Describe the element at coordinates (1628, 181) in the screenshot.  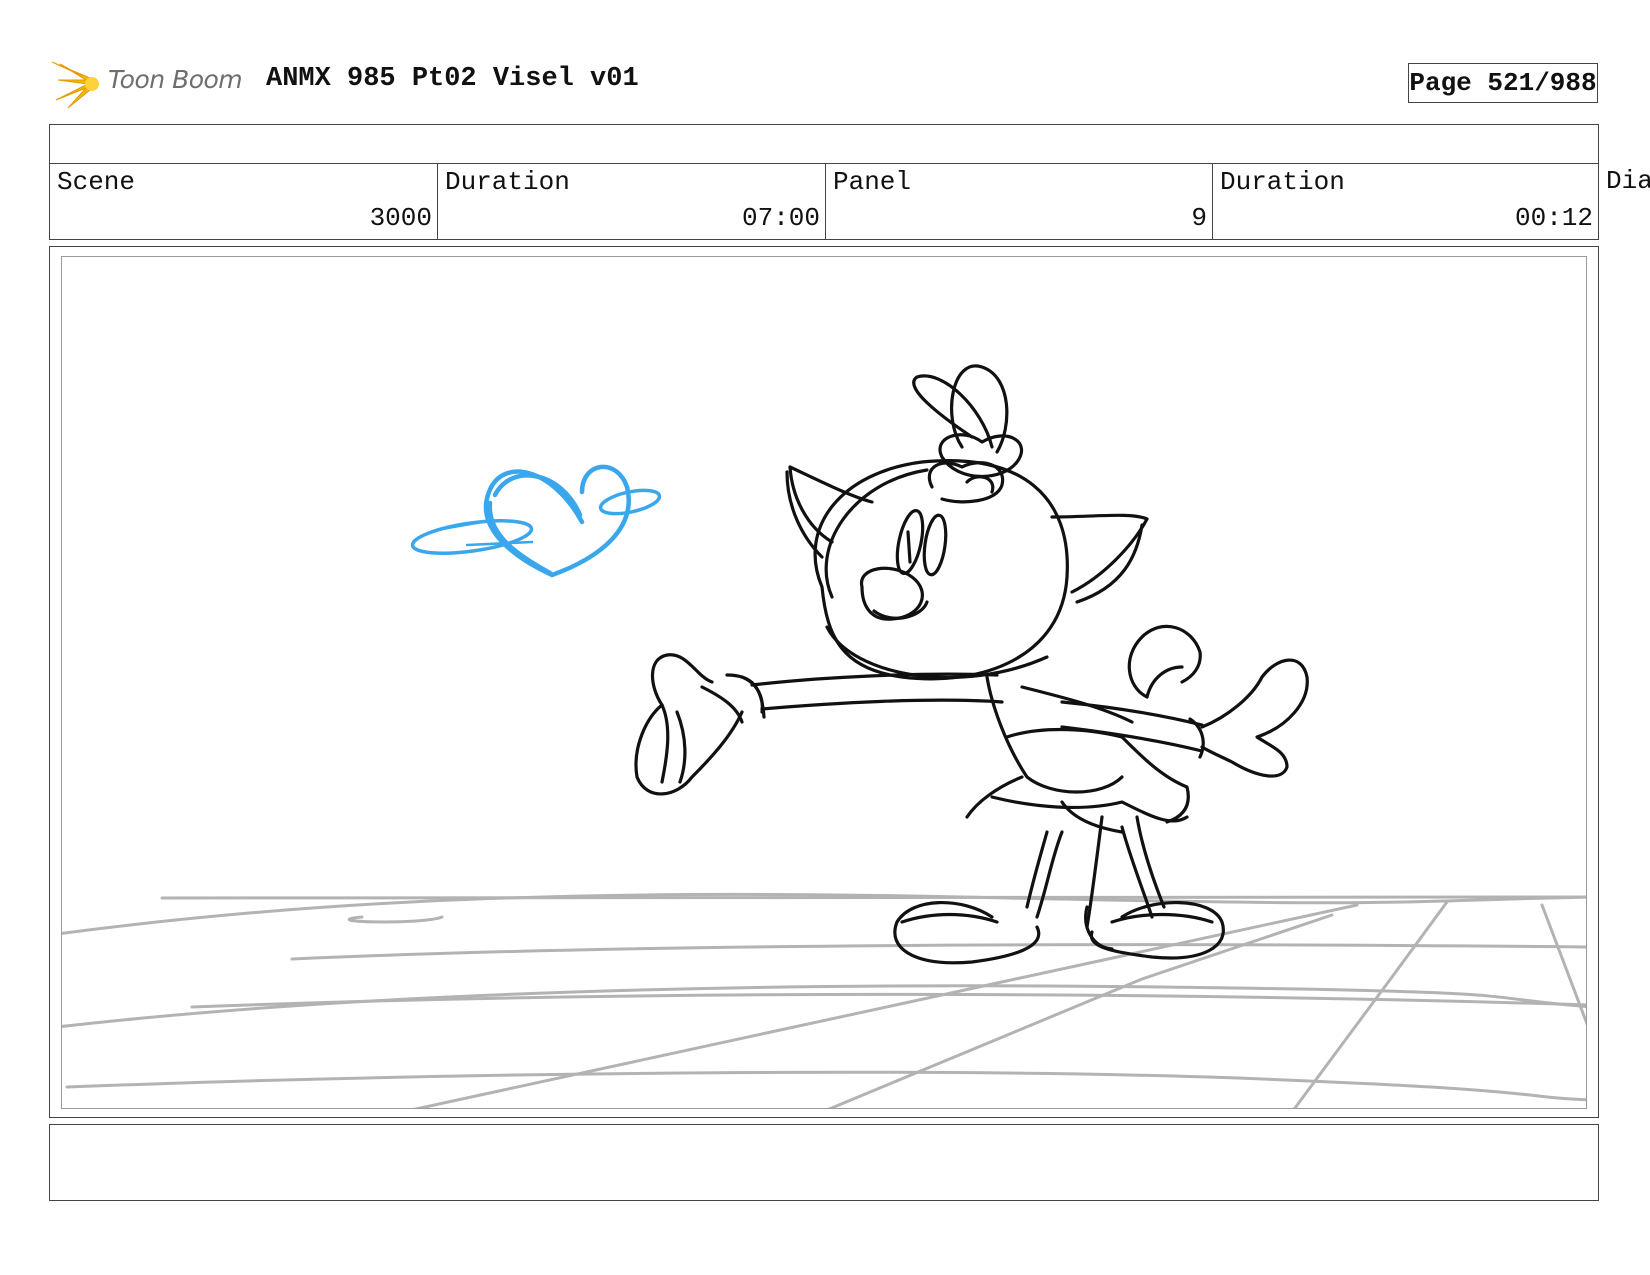
I see `dialogue-column-label: Dia` at that location.